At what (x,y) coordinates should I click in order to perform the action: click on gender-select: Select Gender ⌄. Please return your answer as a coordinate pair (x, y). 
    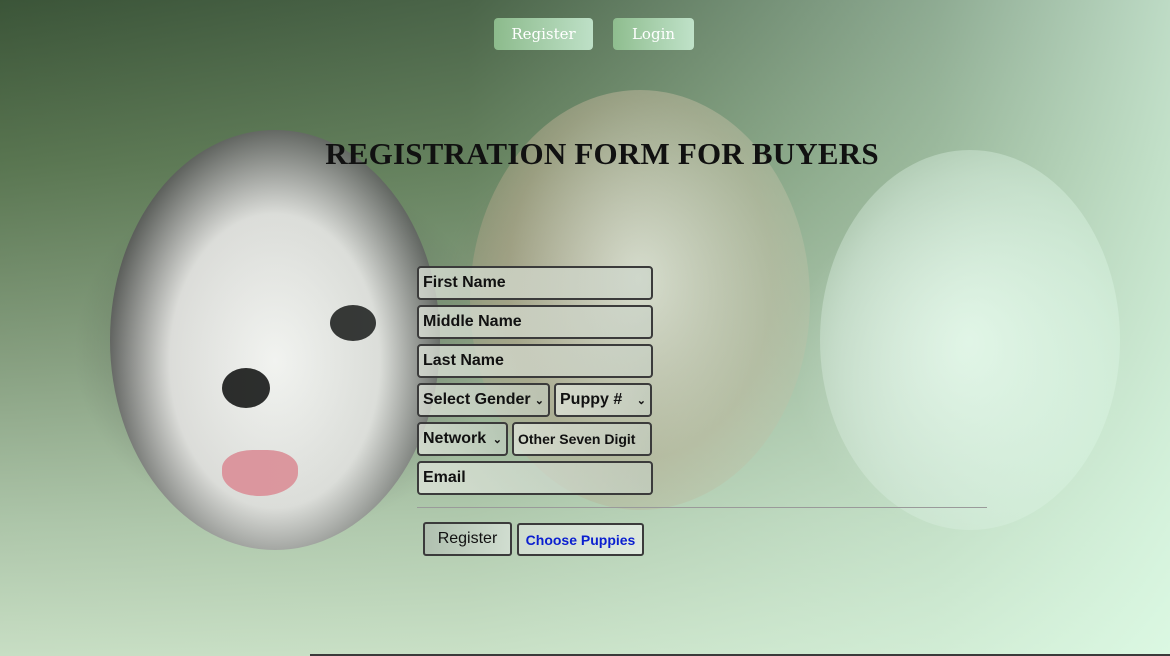
    Looking at the image, I should click on (483, 400).